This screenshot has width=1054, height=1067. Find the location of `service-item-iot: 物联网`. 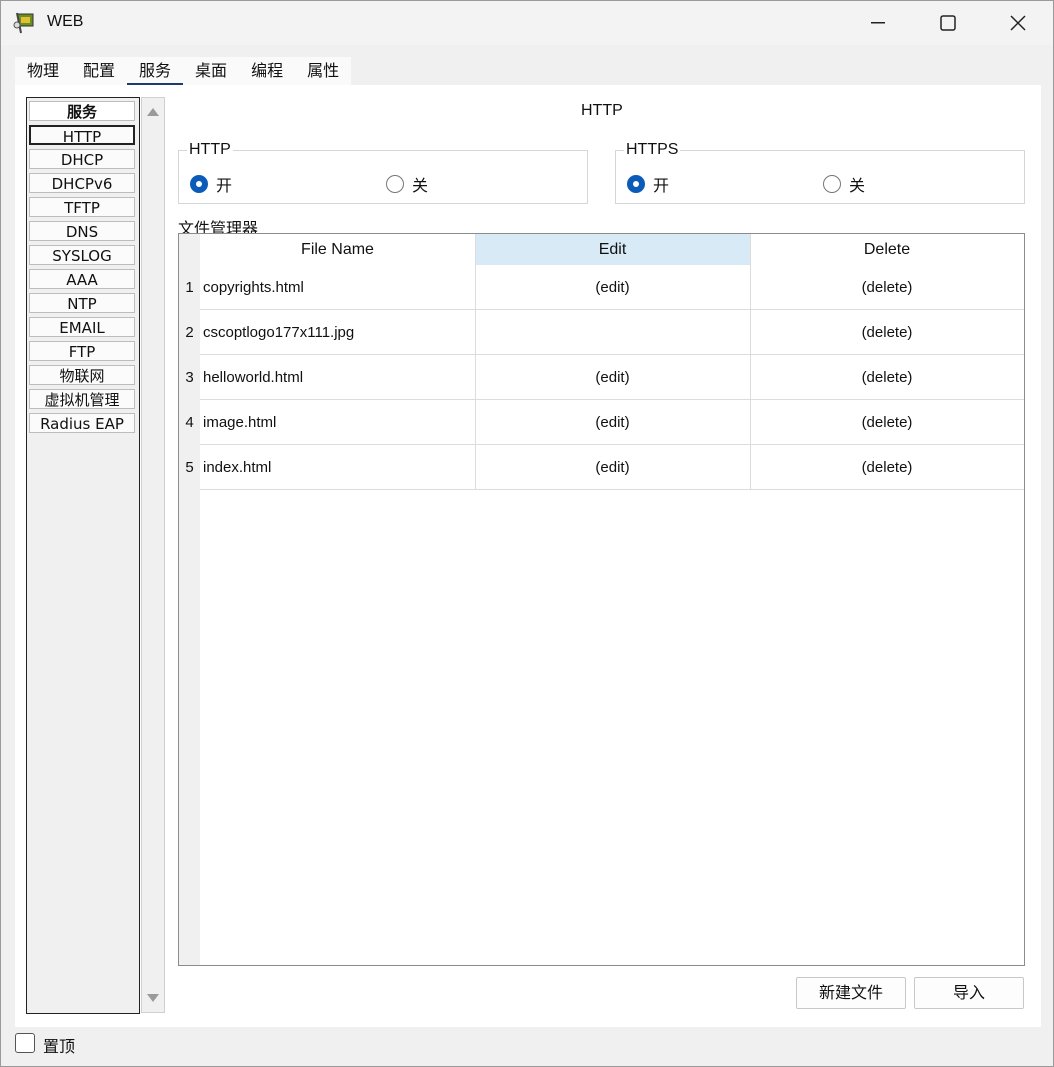

service-item-iot: 物联网 is located at coordinates (82, 375).